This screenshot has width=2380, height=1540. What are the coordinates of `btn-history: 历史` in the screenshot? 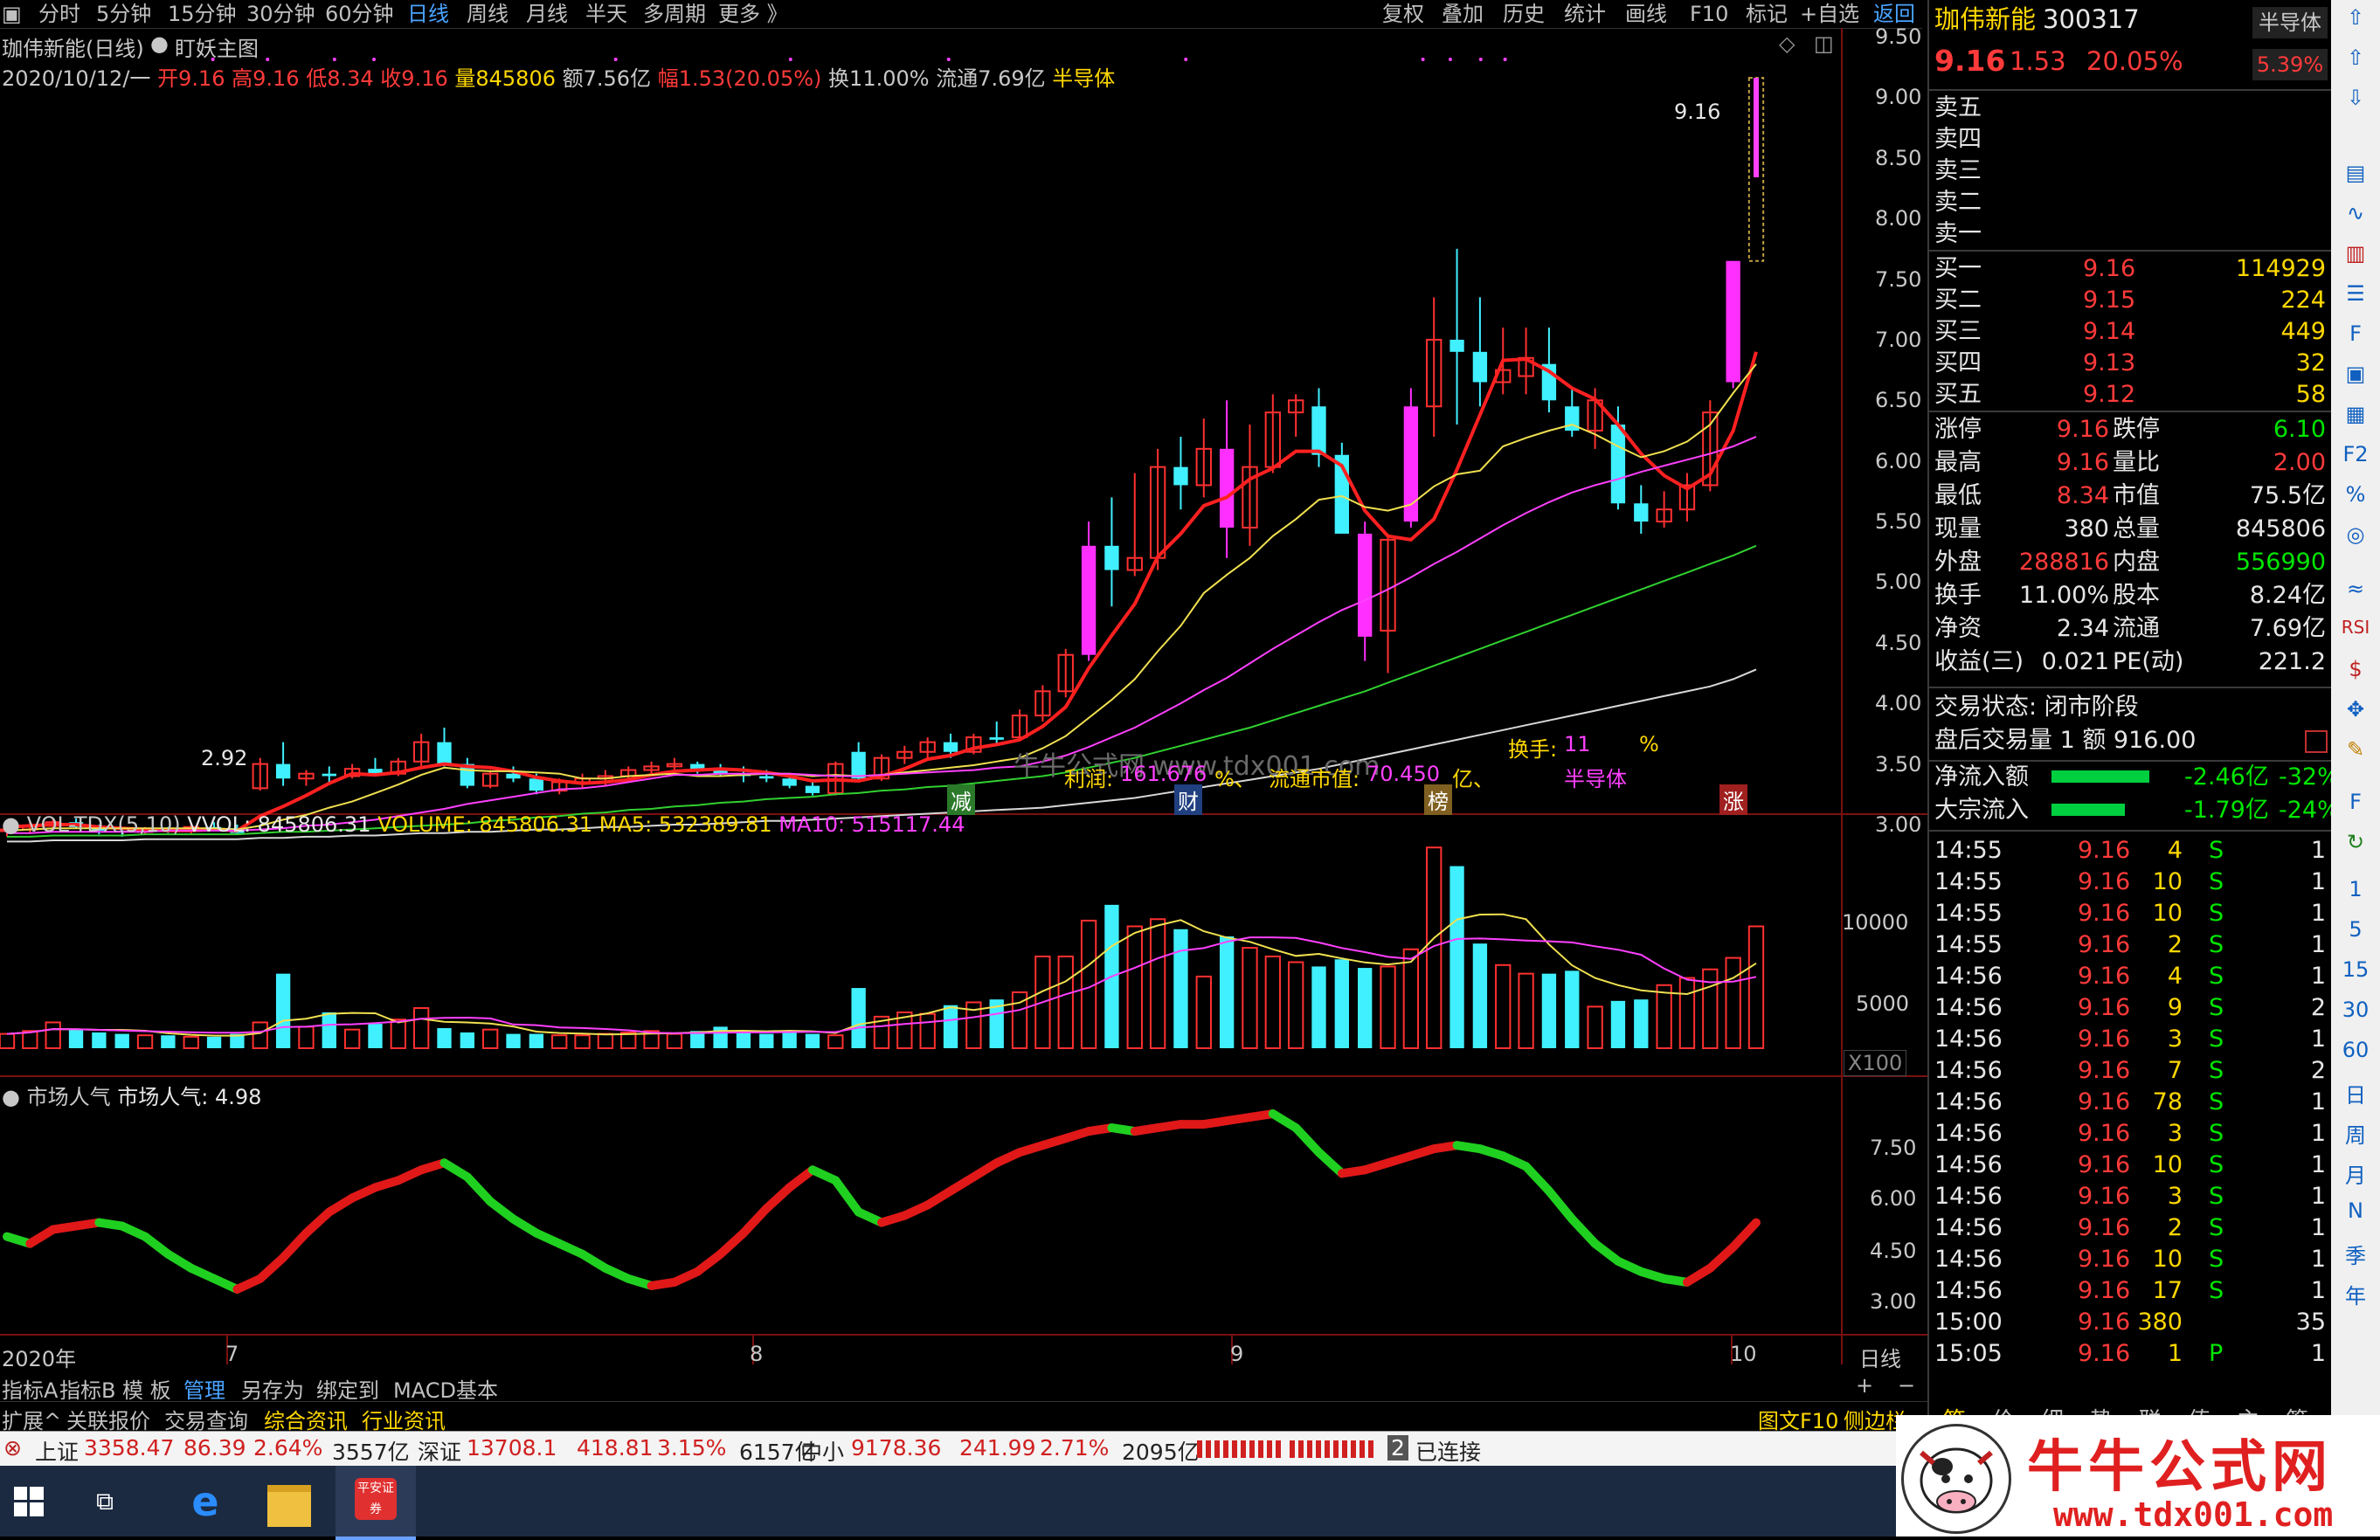 It's located at (1524, 14).